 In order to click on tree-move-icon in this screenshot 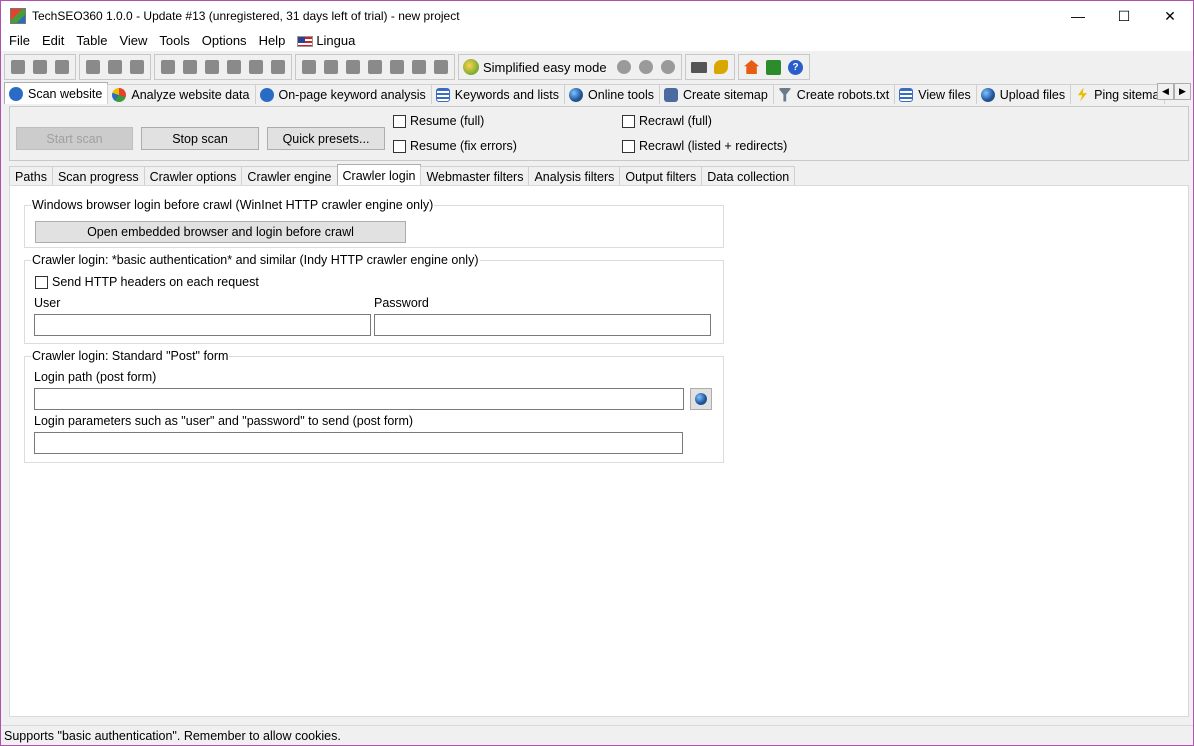, I will do `click(375, 67)`.